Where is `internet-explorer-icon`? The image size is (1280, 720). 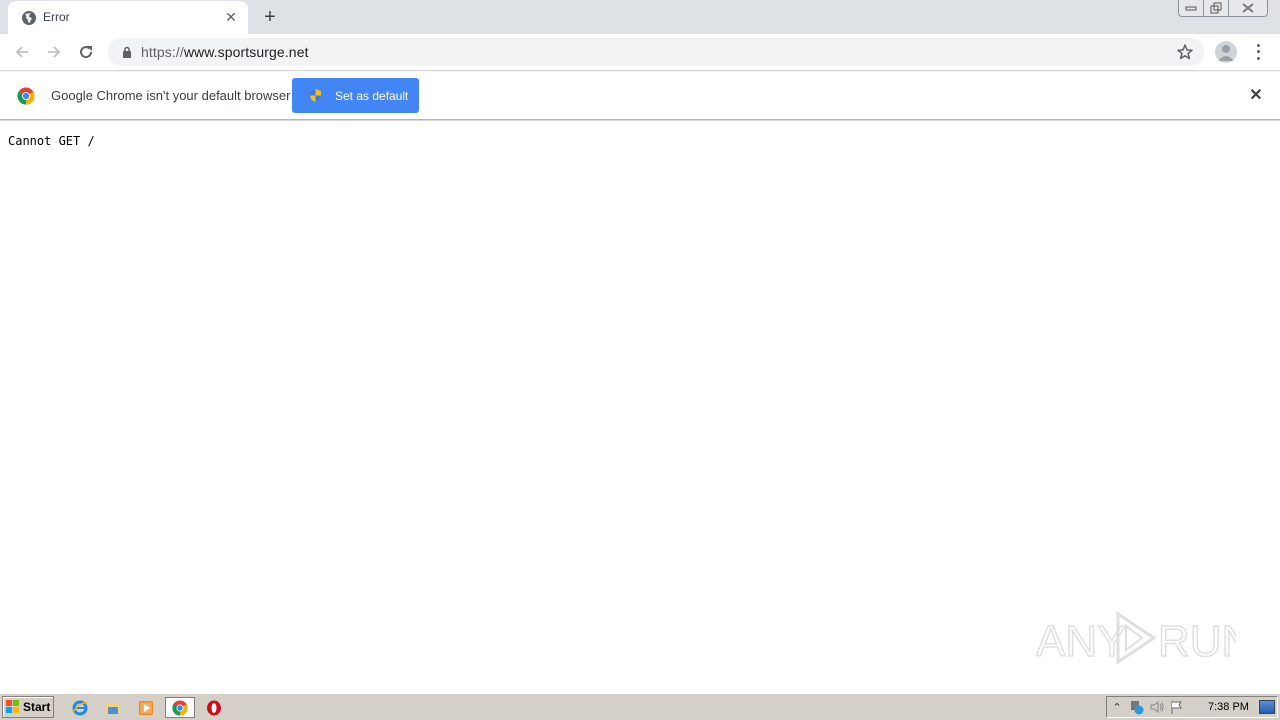 internet-explorer-icon is located at coordinates (80, 707).